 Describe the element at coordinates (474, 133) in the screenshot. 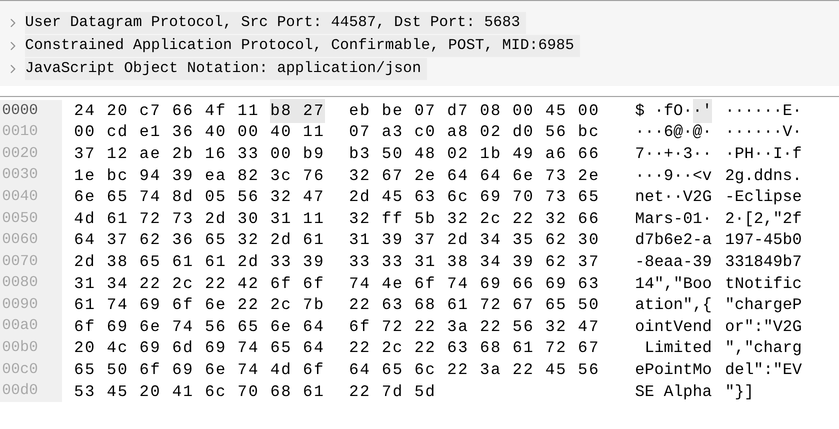

I see `hex-bytes: 07 a3 c0 a8 02 d0 56 bc` at that location.